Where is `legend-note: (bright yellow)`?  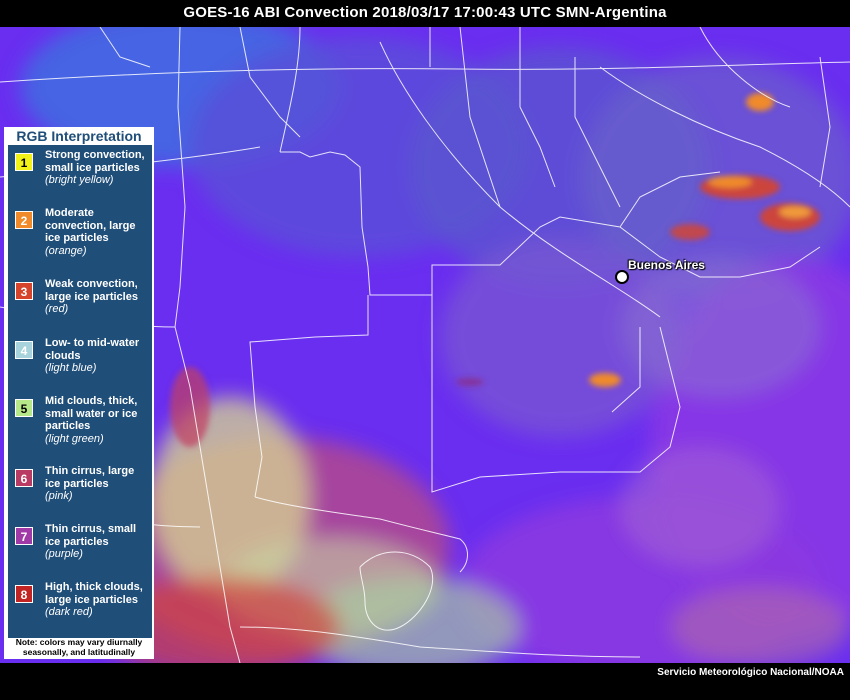 legend-note: (bright yellow) is located at coordinates (79, 180).